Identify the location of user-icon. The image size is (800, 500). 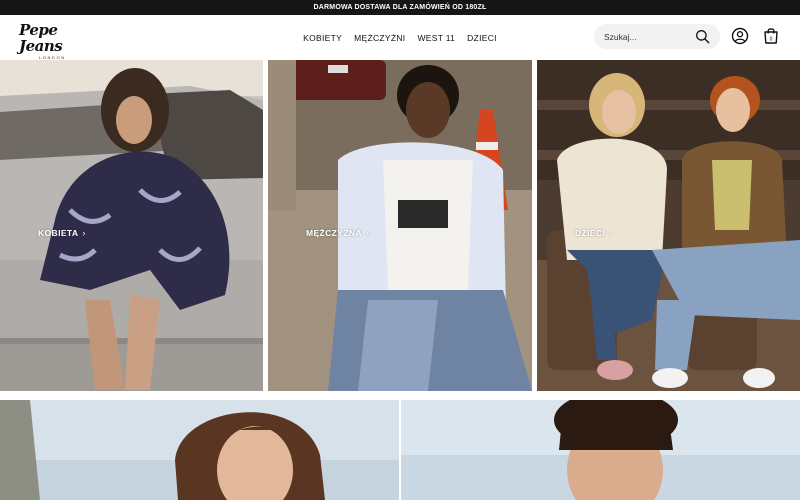
(740, 36).